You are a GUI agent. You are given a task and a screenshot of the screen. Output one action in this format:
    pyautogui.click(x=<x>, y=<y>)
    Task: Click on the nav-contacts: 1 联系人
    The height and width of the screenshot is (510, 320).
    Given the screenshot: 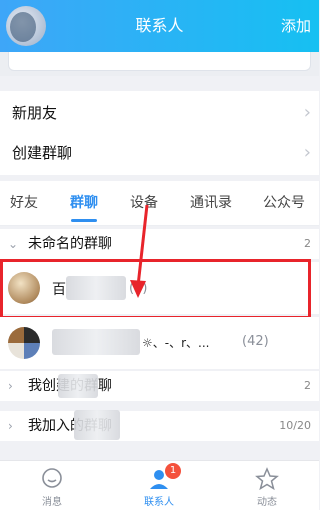 What is the action you would take?
    pyautogui.click(x=159, y=485)
    